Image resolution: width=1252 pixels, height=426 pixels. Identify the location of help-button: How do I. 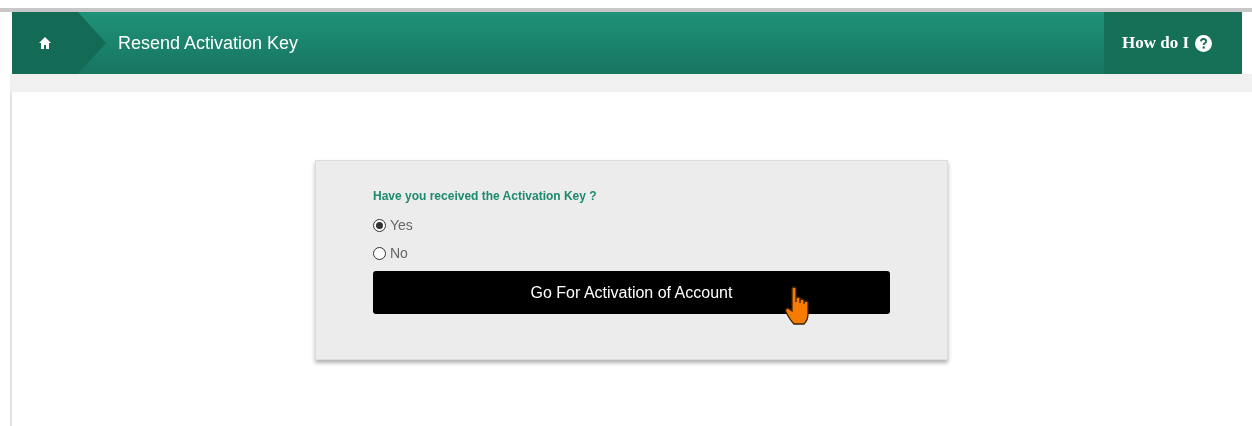
(1173, 43).